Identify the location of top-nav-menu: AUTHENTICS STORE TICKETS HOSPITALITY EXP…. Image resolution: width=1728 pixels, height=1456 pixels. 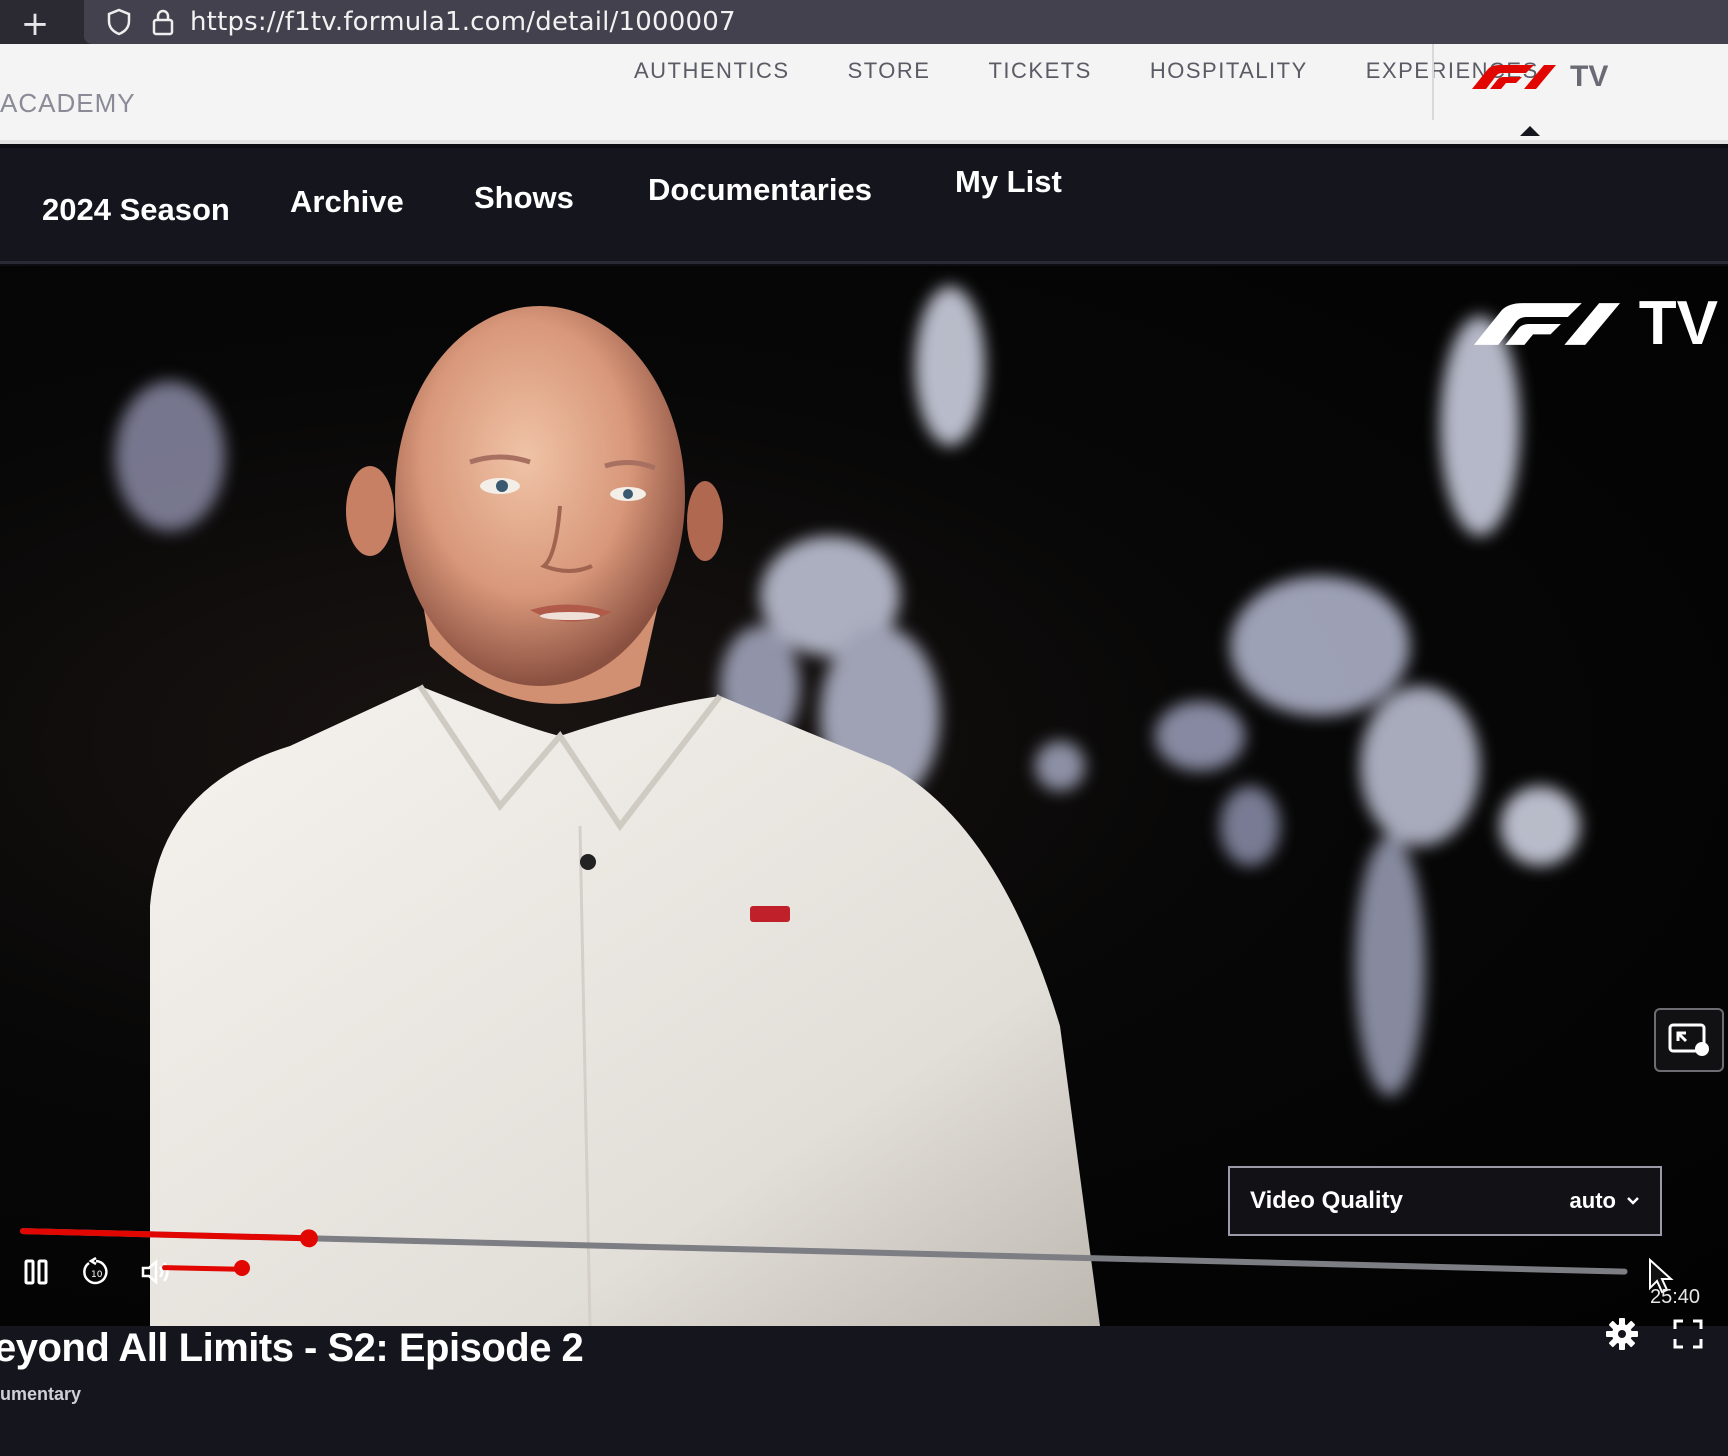
(1115, 71).